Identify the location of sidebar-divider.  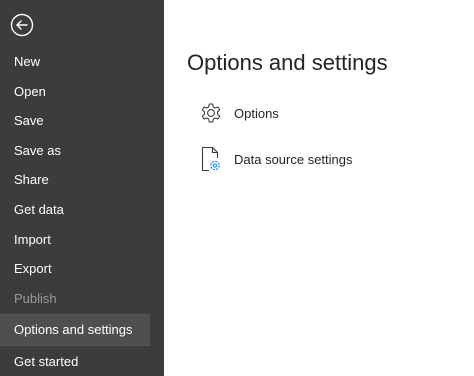
(75, 345).